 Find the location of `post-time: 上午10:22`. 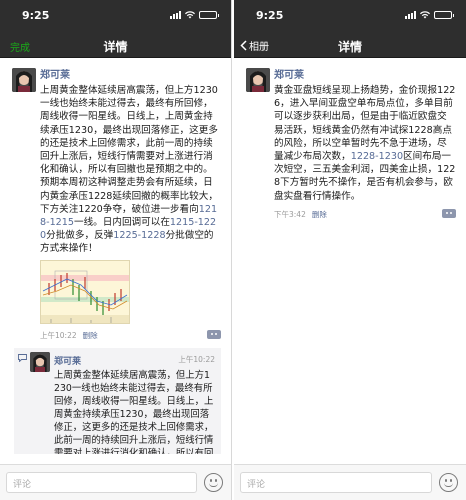

post-time: 上午10:22 is located at coordinates (58, 336).